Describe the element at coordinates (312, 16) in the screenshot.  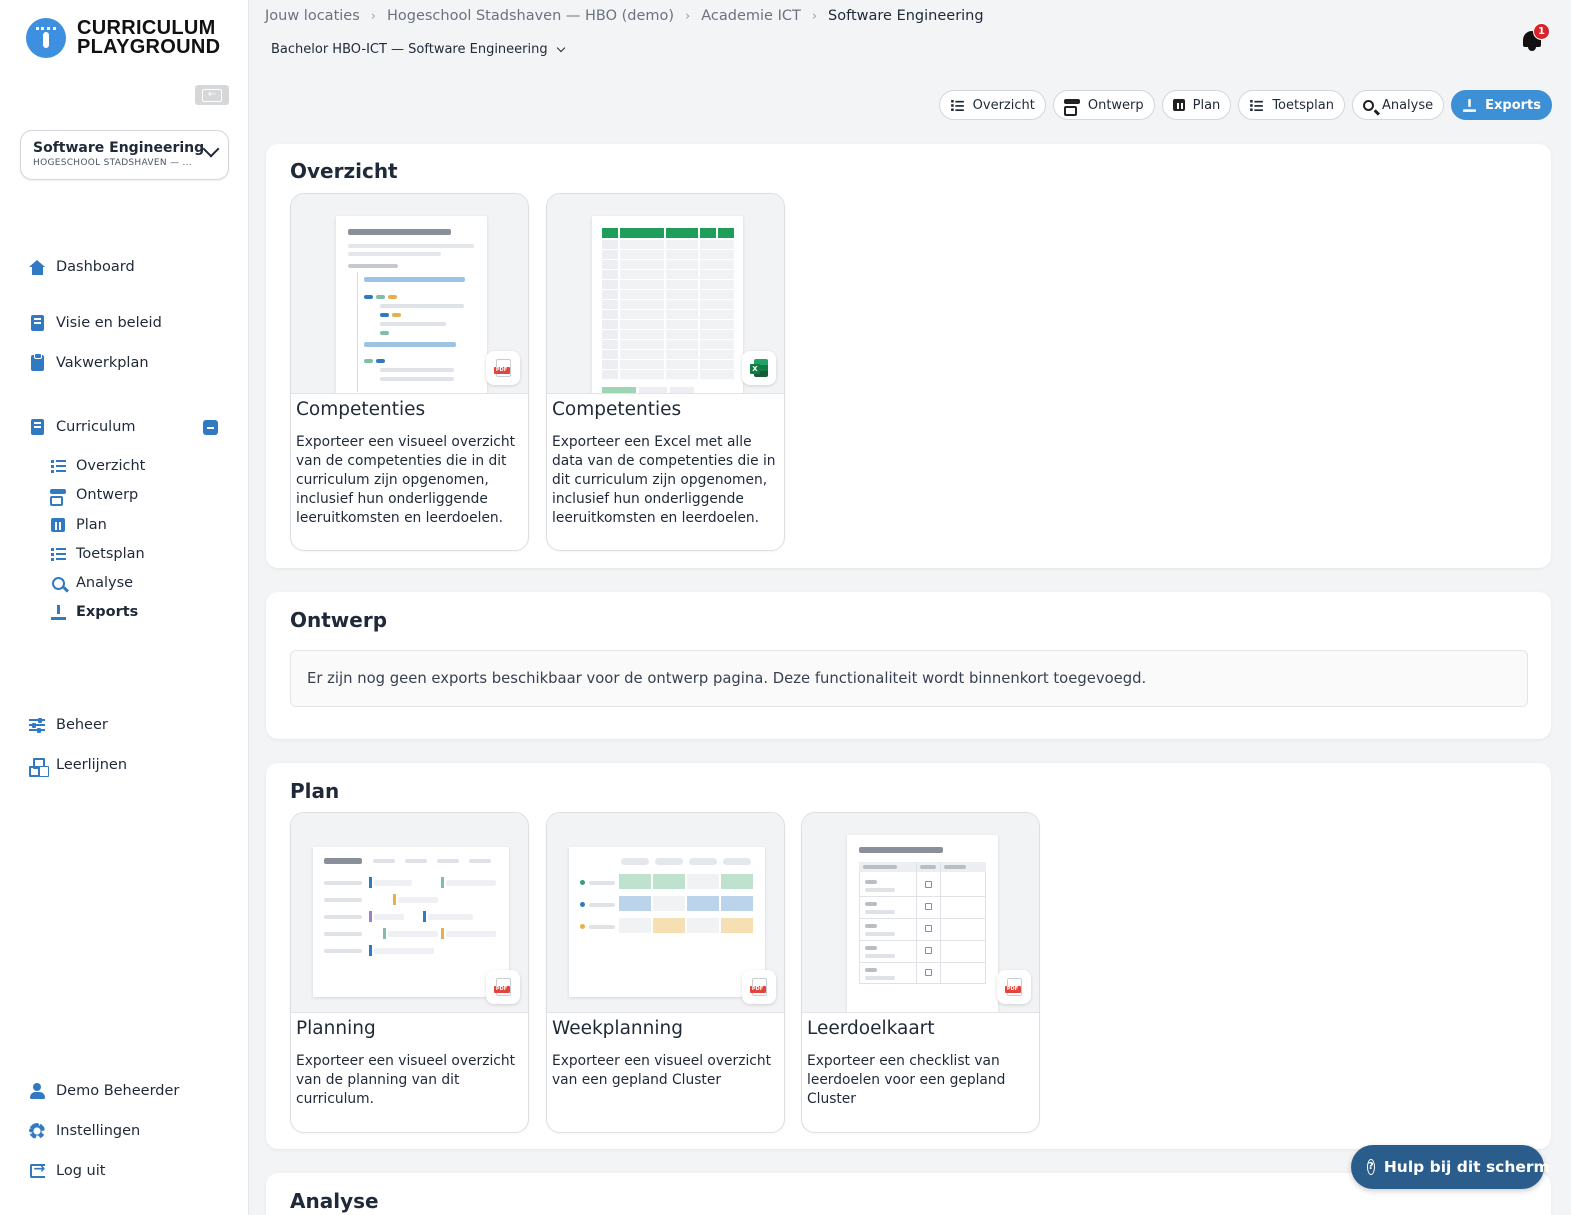
I see `breadcrumb-item: Jouw locaties` at that location.